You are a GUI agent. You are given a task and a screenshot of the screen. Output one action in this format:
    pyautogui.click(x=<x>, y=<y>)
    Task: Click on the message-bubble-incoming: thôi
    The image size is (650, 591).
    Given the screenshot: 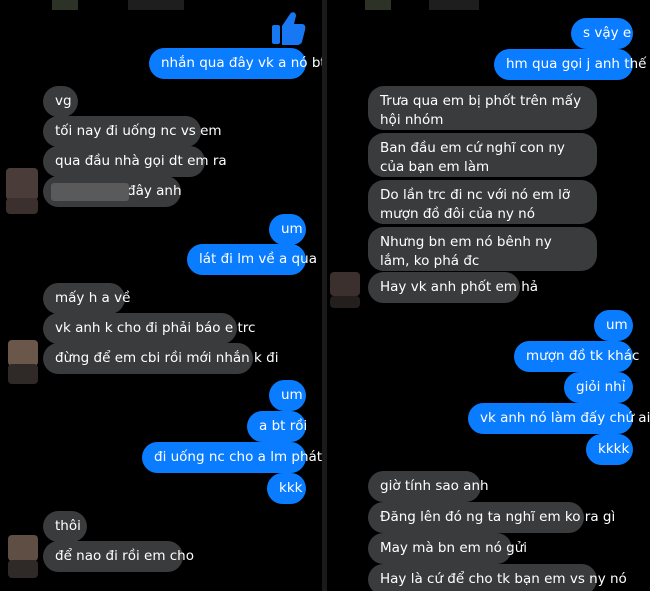 What is the action you would take?
    pyautogui.click(x=65, y=526)
    